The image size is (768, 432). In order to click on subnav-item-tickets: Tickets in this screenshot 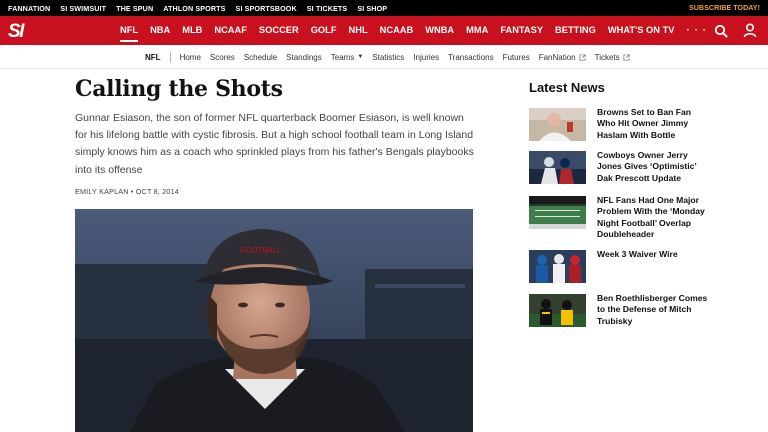, I will do `click(612, 57)`.